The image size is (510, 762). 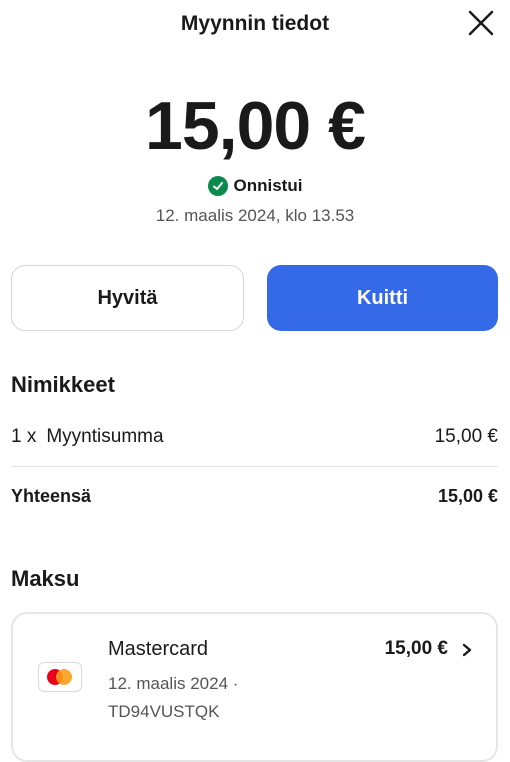 What do you see at coordinates (416, 648) in the screenshot?
I see `payment-amount: 15,00 €` at bounding box center [416, 648].